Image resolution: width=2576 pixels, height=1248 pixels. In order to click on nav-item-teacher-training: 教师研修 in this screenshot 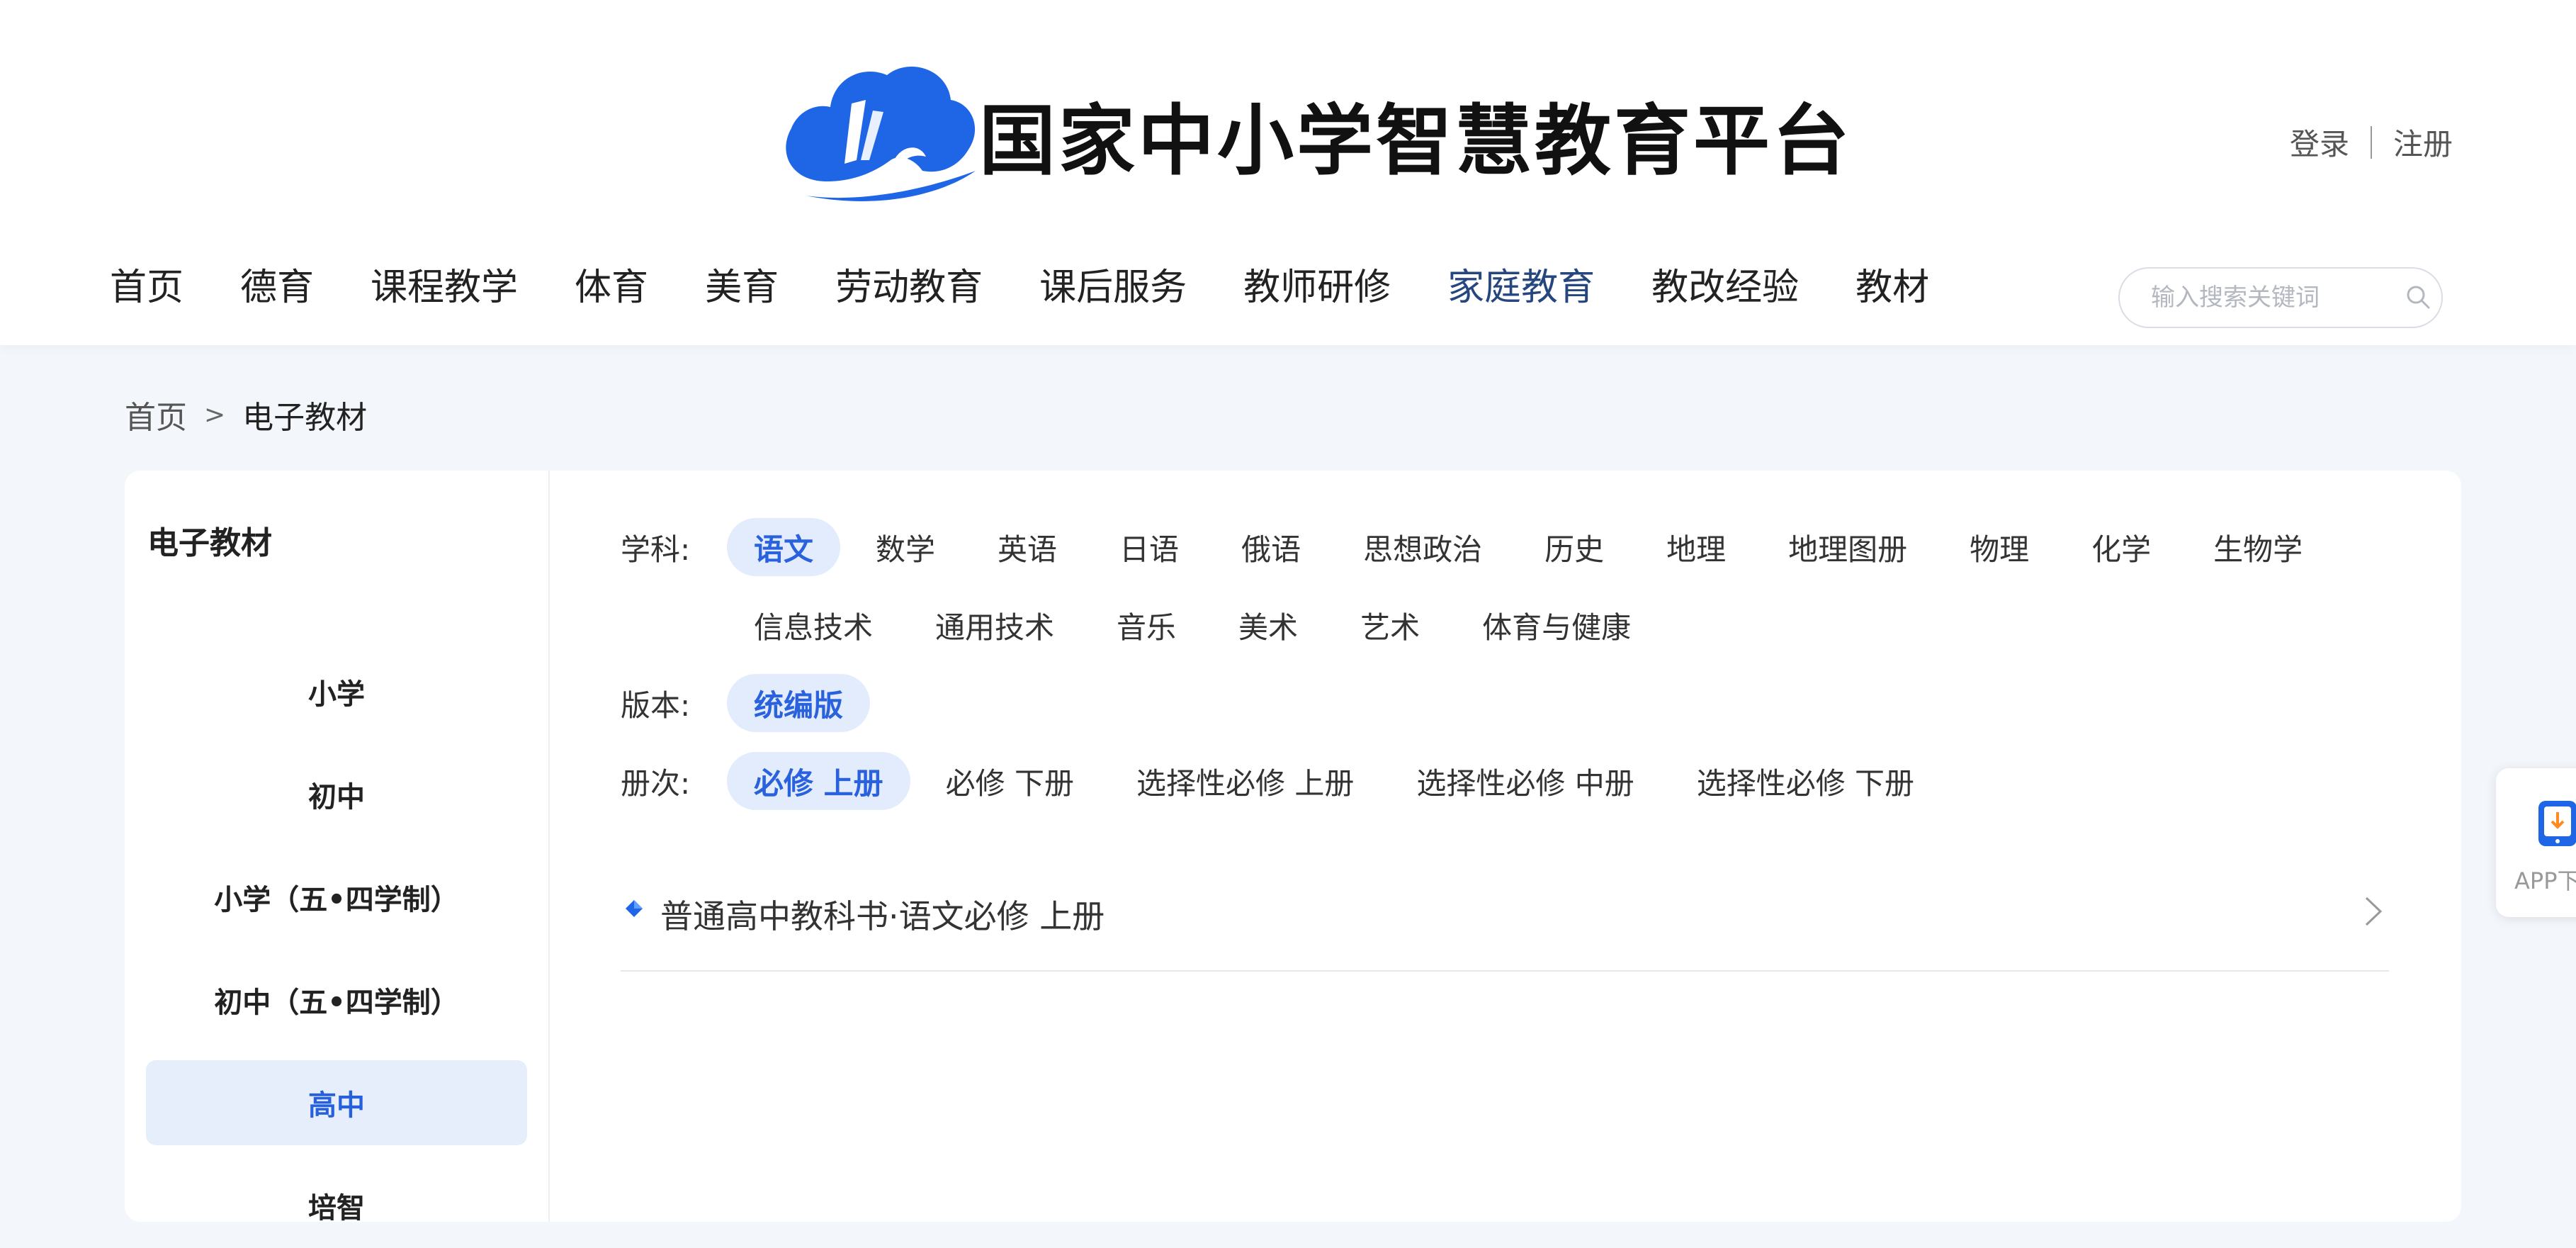, I will do `click(1317, 287)`.